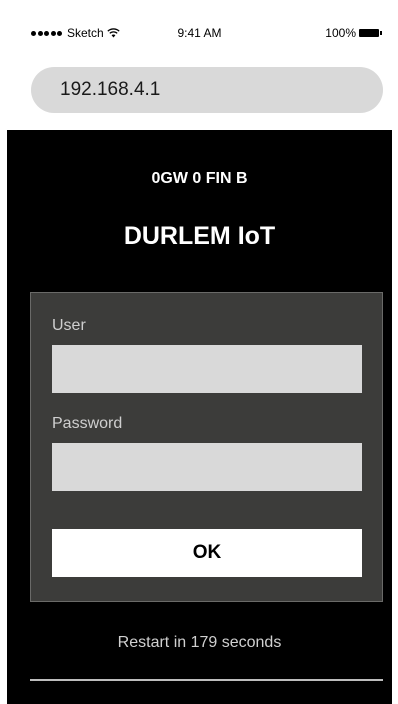  Describe the element at coordinates (199, 642) in the screenshot. I see `restart-countdown: Restart in 179 seconds` at that location.